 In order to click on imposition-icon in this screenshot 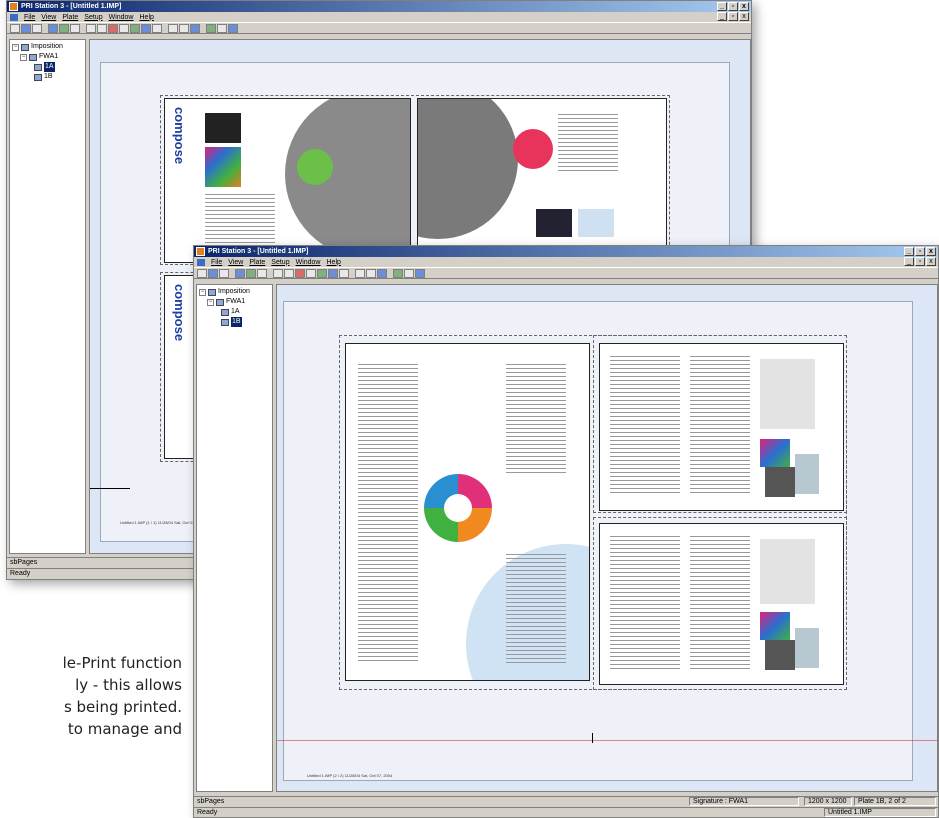, I will do `click(25, 47)`.